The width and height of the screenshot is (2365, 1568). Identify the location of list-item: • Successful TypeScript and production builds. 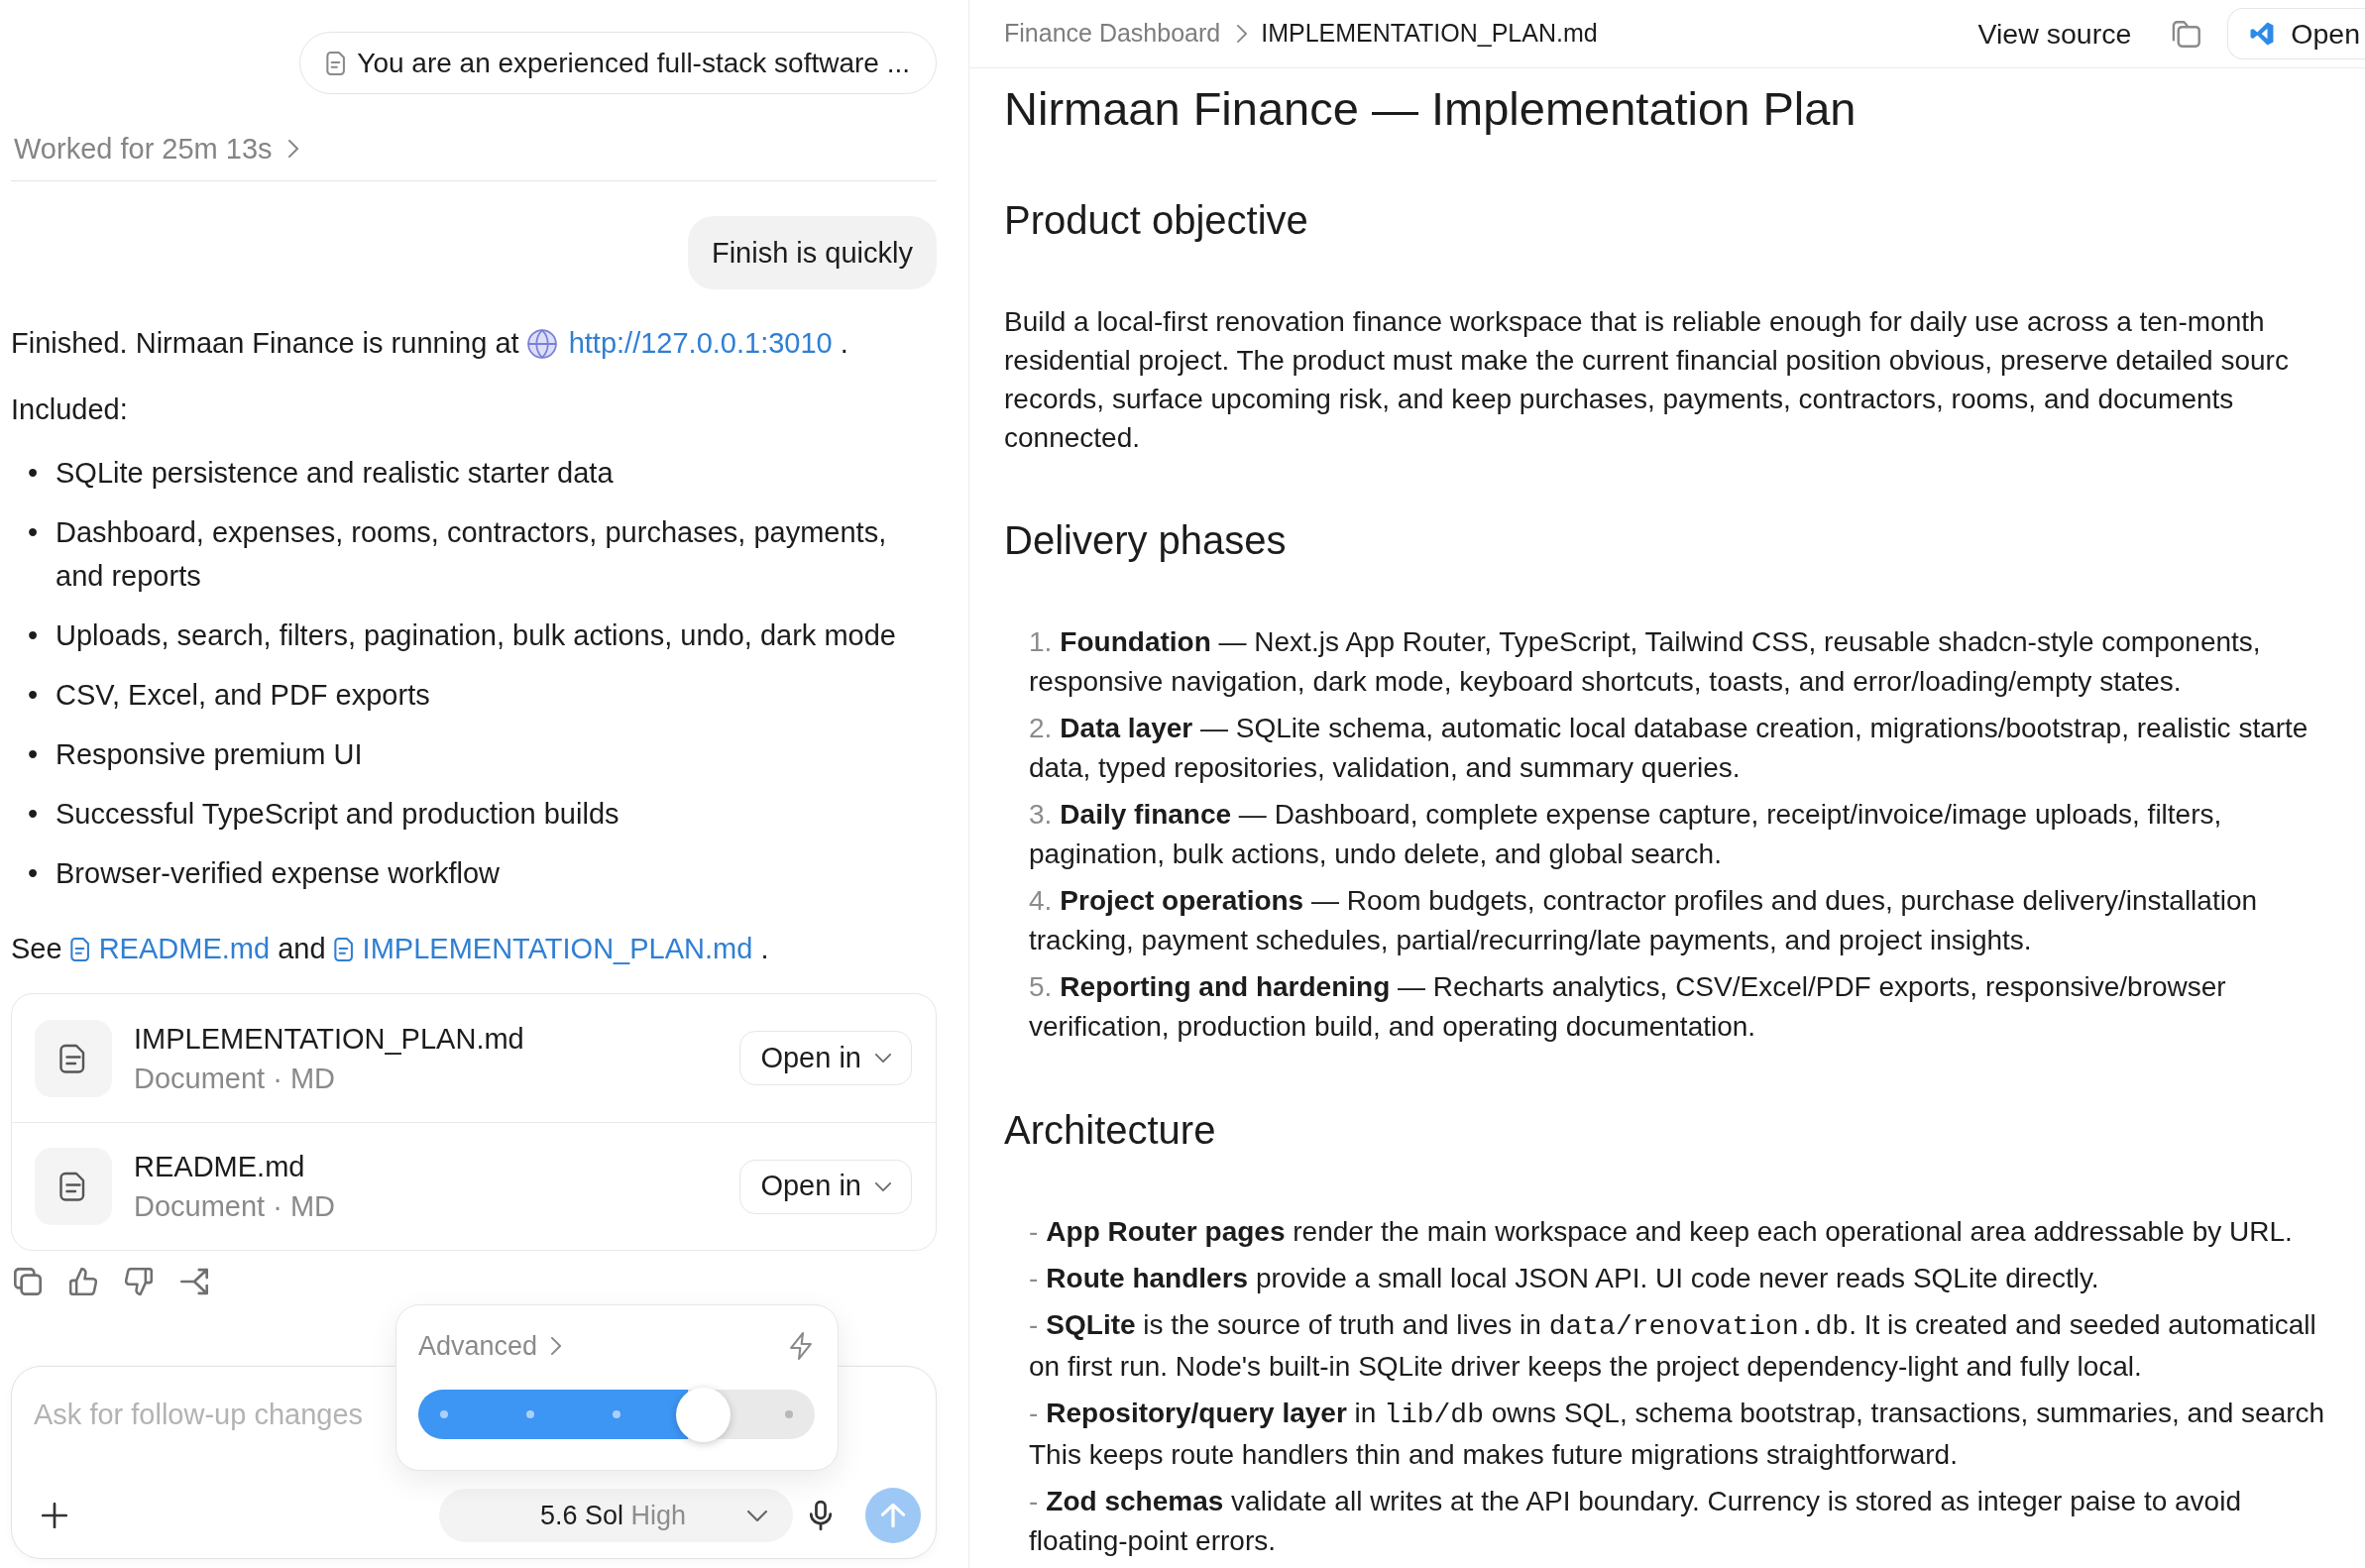
(323, 814).